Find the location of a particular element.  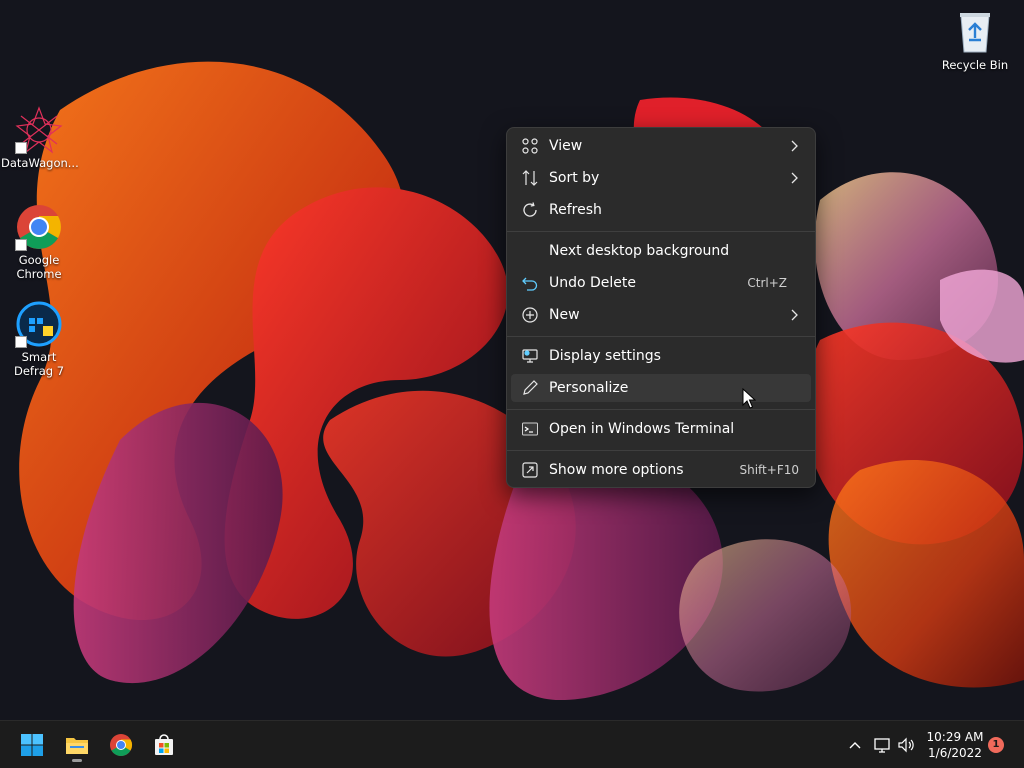

menu-item-label: Personalize is located at coordinates (589, 388).